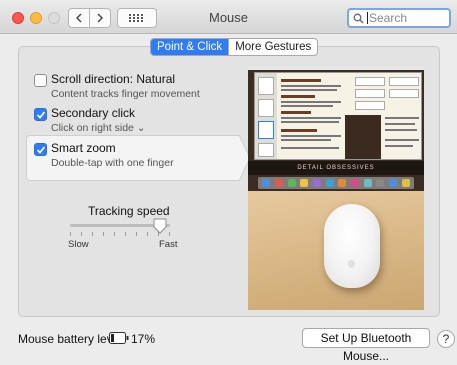  What do you see at coordinates (113, 79) in the screenshot?
I see `option-title: Scroll direction: Natural` at bounding box center [113, 79].